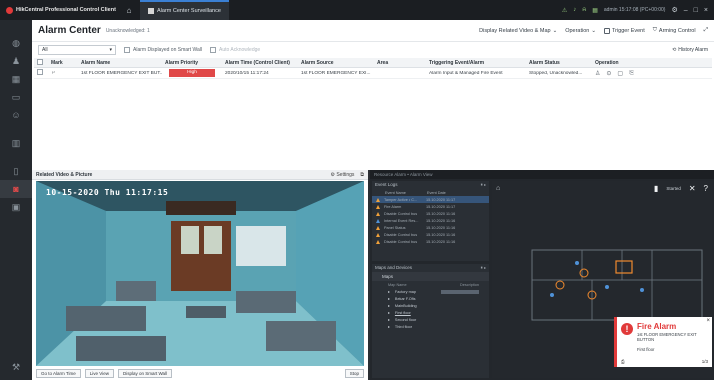  What do you see at coordinates (632, 63) in the screenshot?
I see `col-operation: Operation` at bounding box center [632, 63].